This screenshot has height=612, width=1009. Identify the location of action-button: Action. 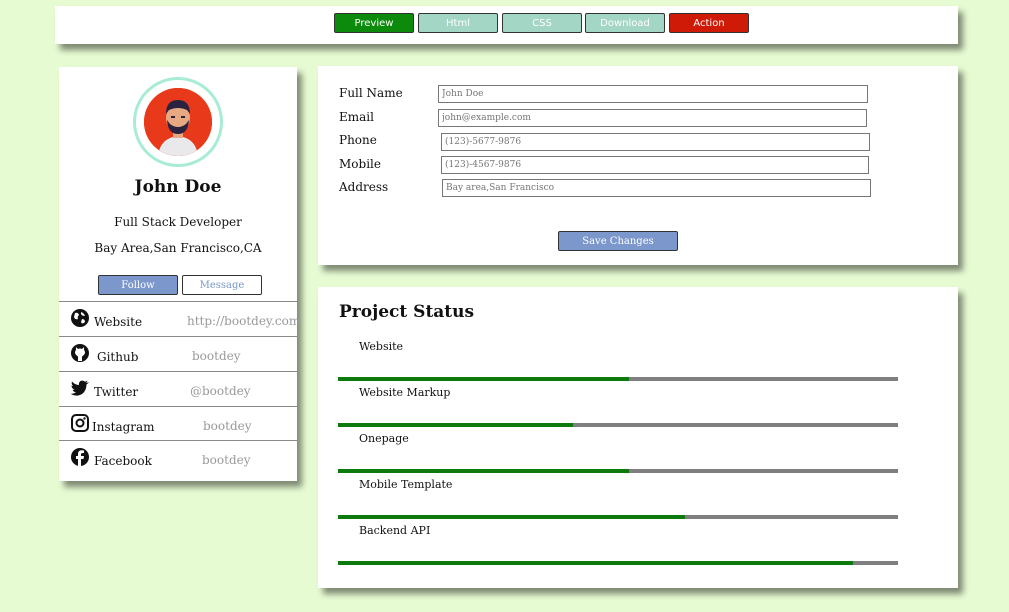
(709, 23).